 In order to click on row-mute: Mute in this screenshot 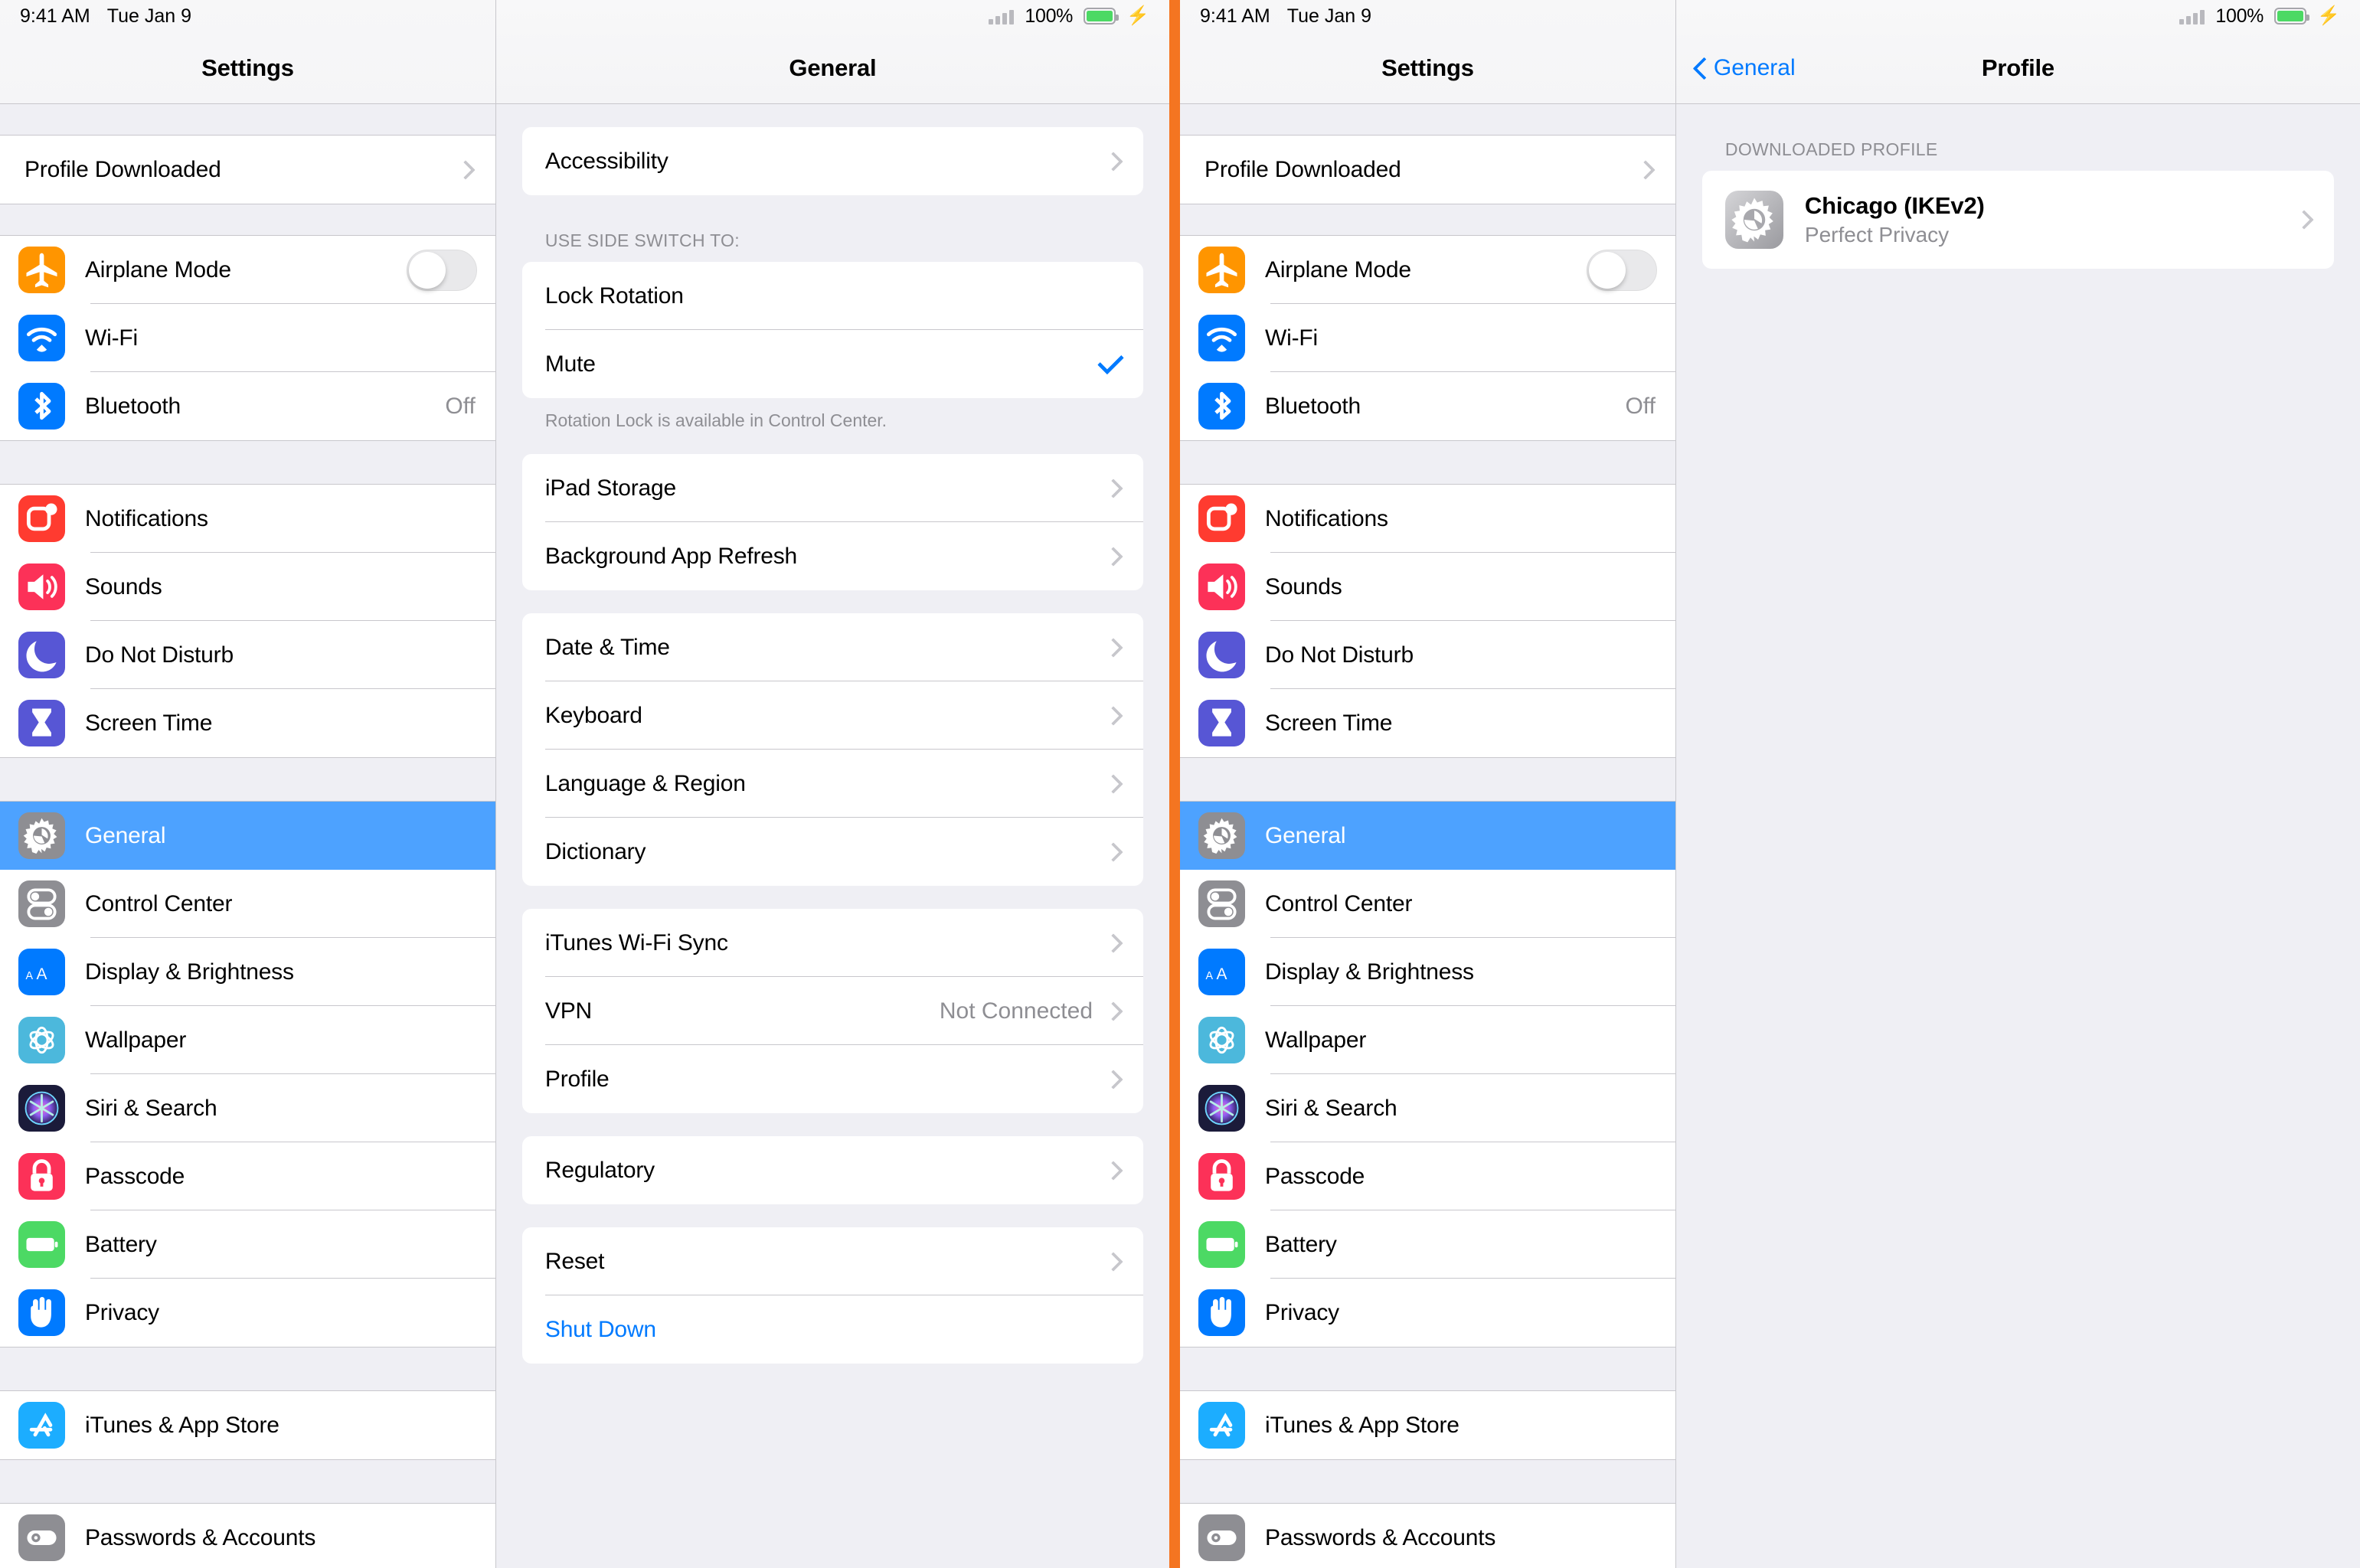, I will do `click(832, 364)`.